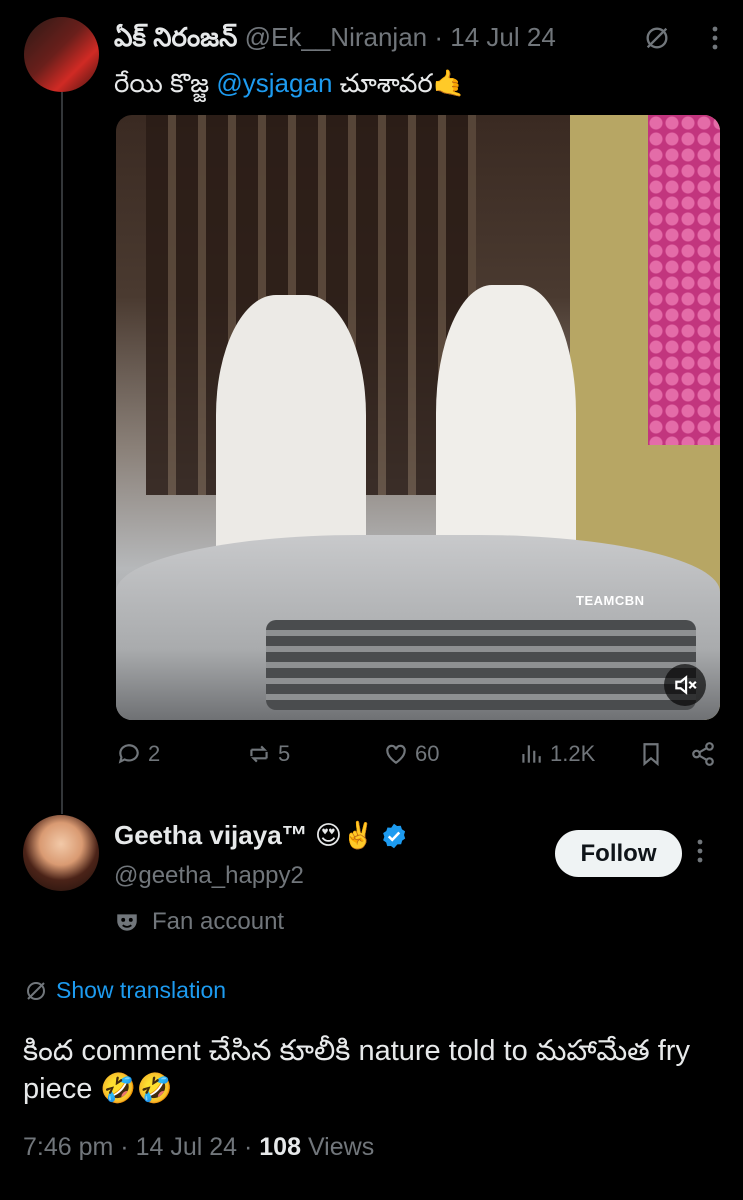 This screenshot has height=1200, width=743. Describe the element at coordinates (396, 754) in the screenshot. I see `heart-icon` at that location.